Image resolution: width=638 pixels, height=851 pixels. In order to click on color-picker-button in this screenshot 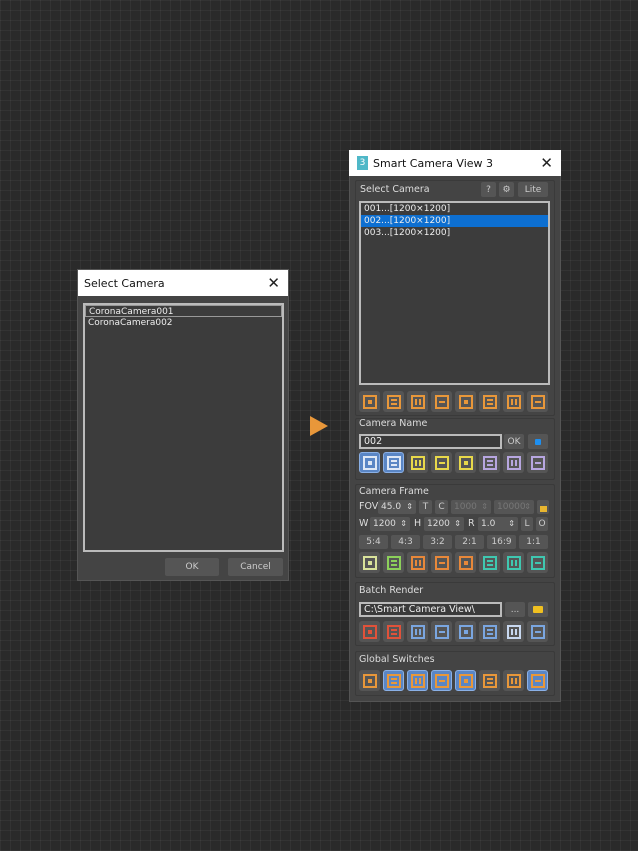, I will do `click(538, 441)`.